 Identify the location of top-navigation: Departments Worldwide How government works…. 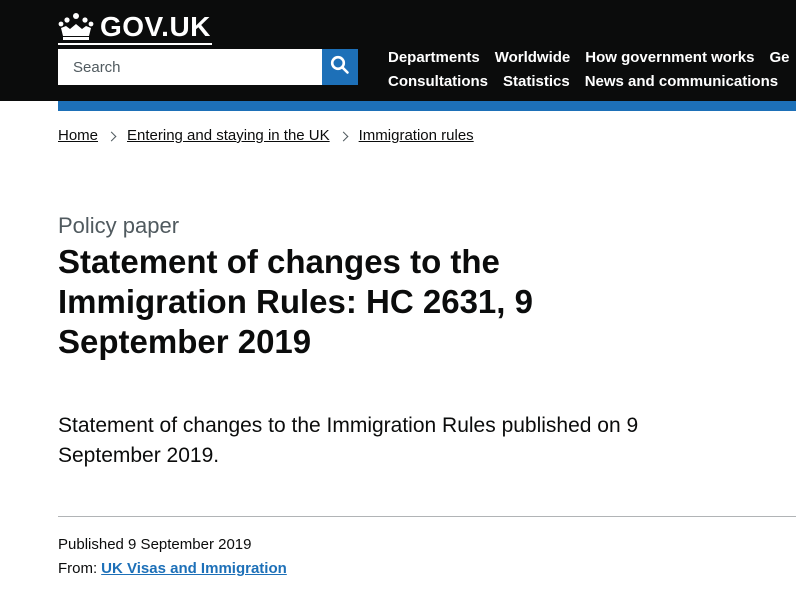
(592, 70).